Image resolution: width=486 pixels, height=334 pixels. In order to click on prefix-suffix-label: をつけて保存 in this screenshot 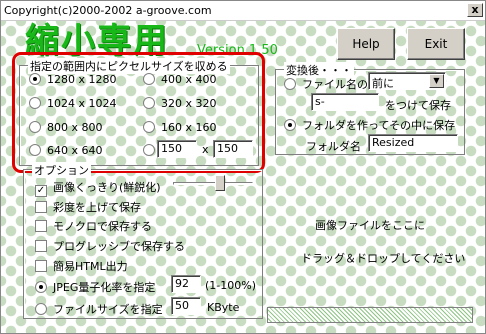, I will do `click(418, 105)`.